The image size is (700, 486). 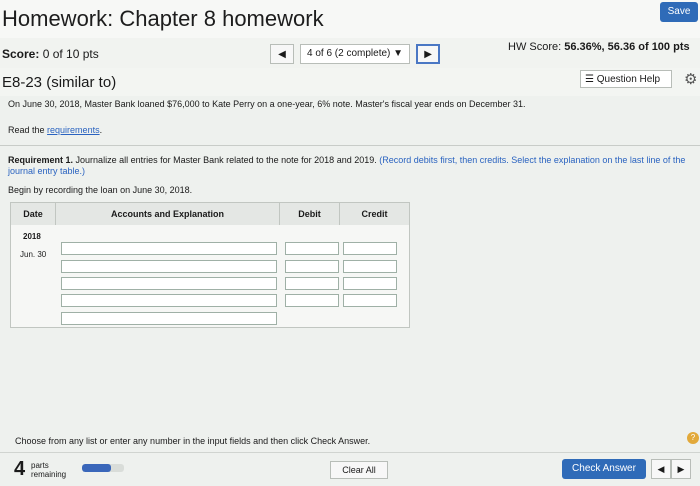 I want to click on question-selector: 4 of 6 (2 complete) ▼, so click(x=355, y=54).